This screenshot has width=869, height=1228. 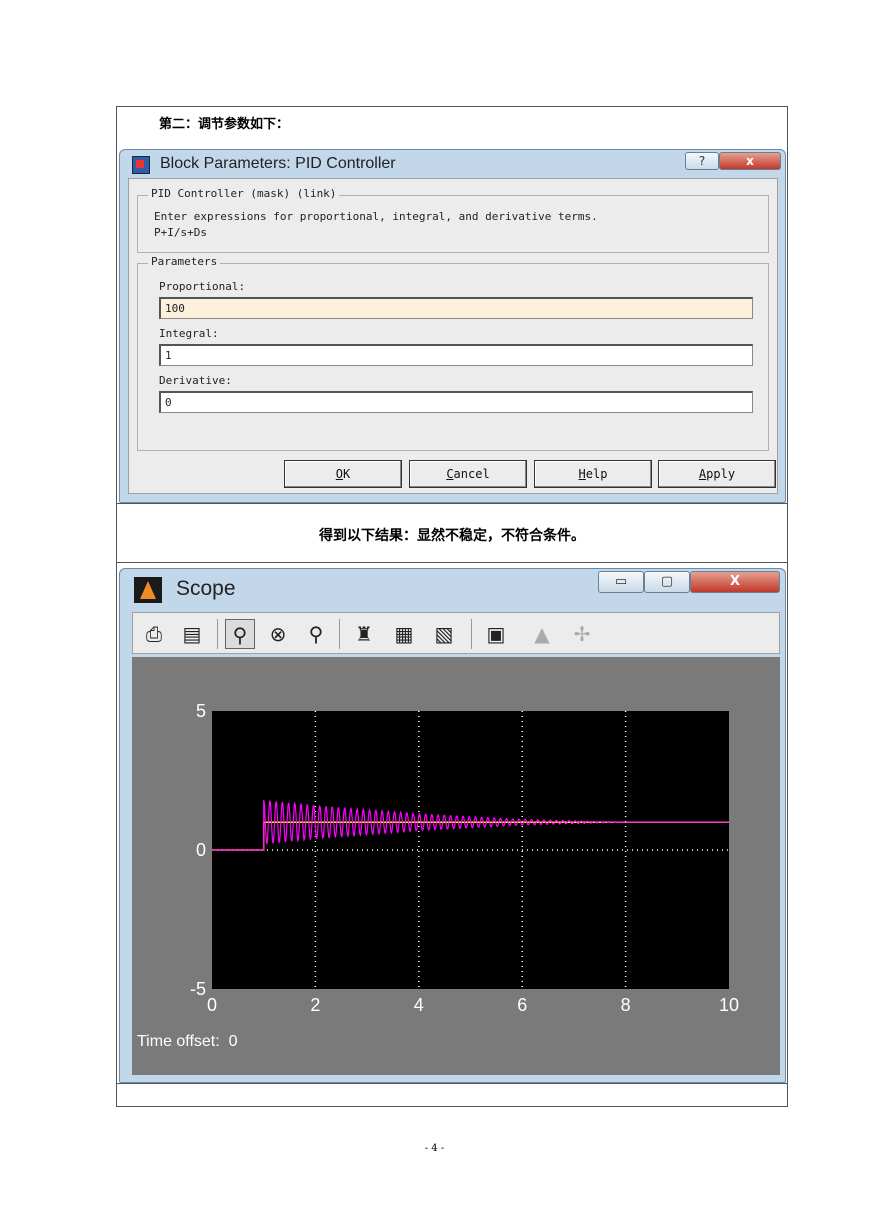 What do you see at coordinates (364, 634) in the screenshot?
I see `autoscale-icon: ♜` at bounding box center [364, 634].